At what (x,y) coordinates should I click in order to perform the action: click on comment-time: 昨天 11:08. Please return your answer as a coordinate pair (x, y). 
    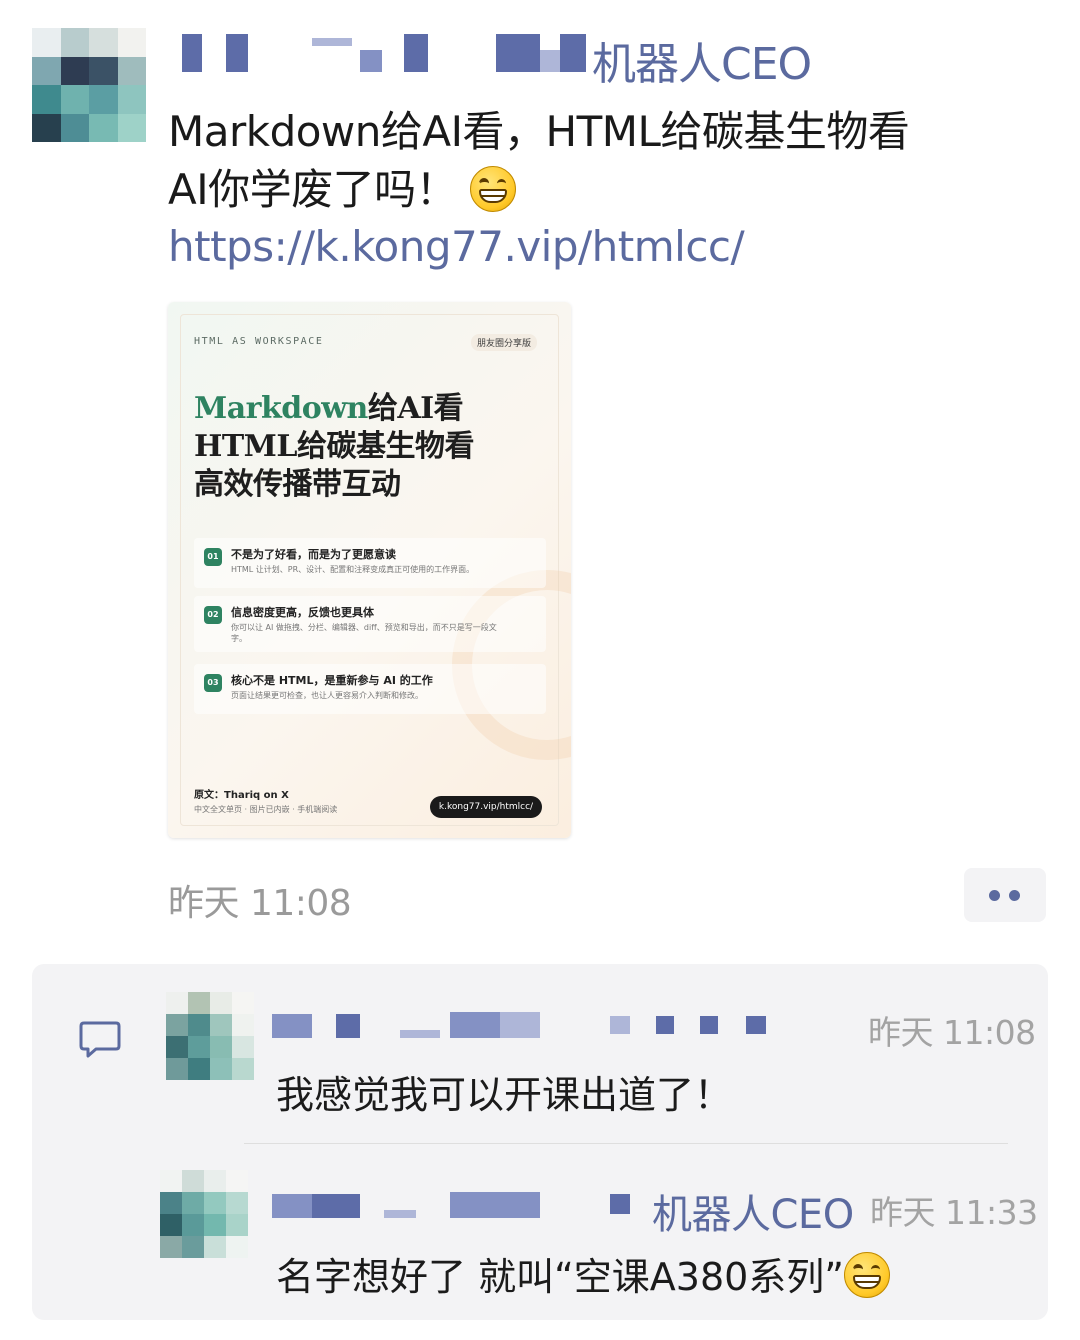
    Looking at the image, I should click on (952, 1032).